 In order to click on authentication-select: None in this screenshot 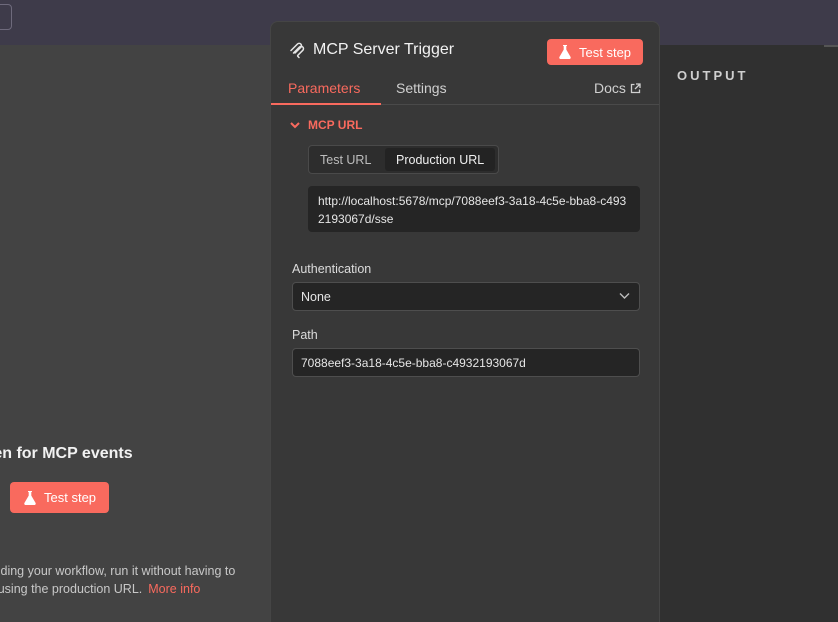, I will do `click(466, 296)`.